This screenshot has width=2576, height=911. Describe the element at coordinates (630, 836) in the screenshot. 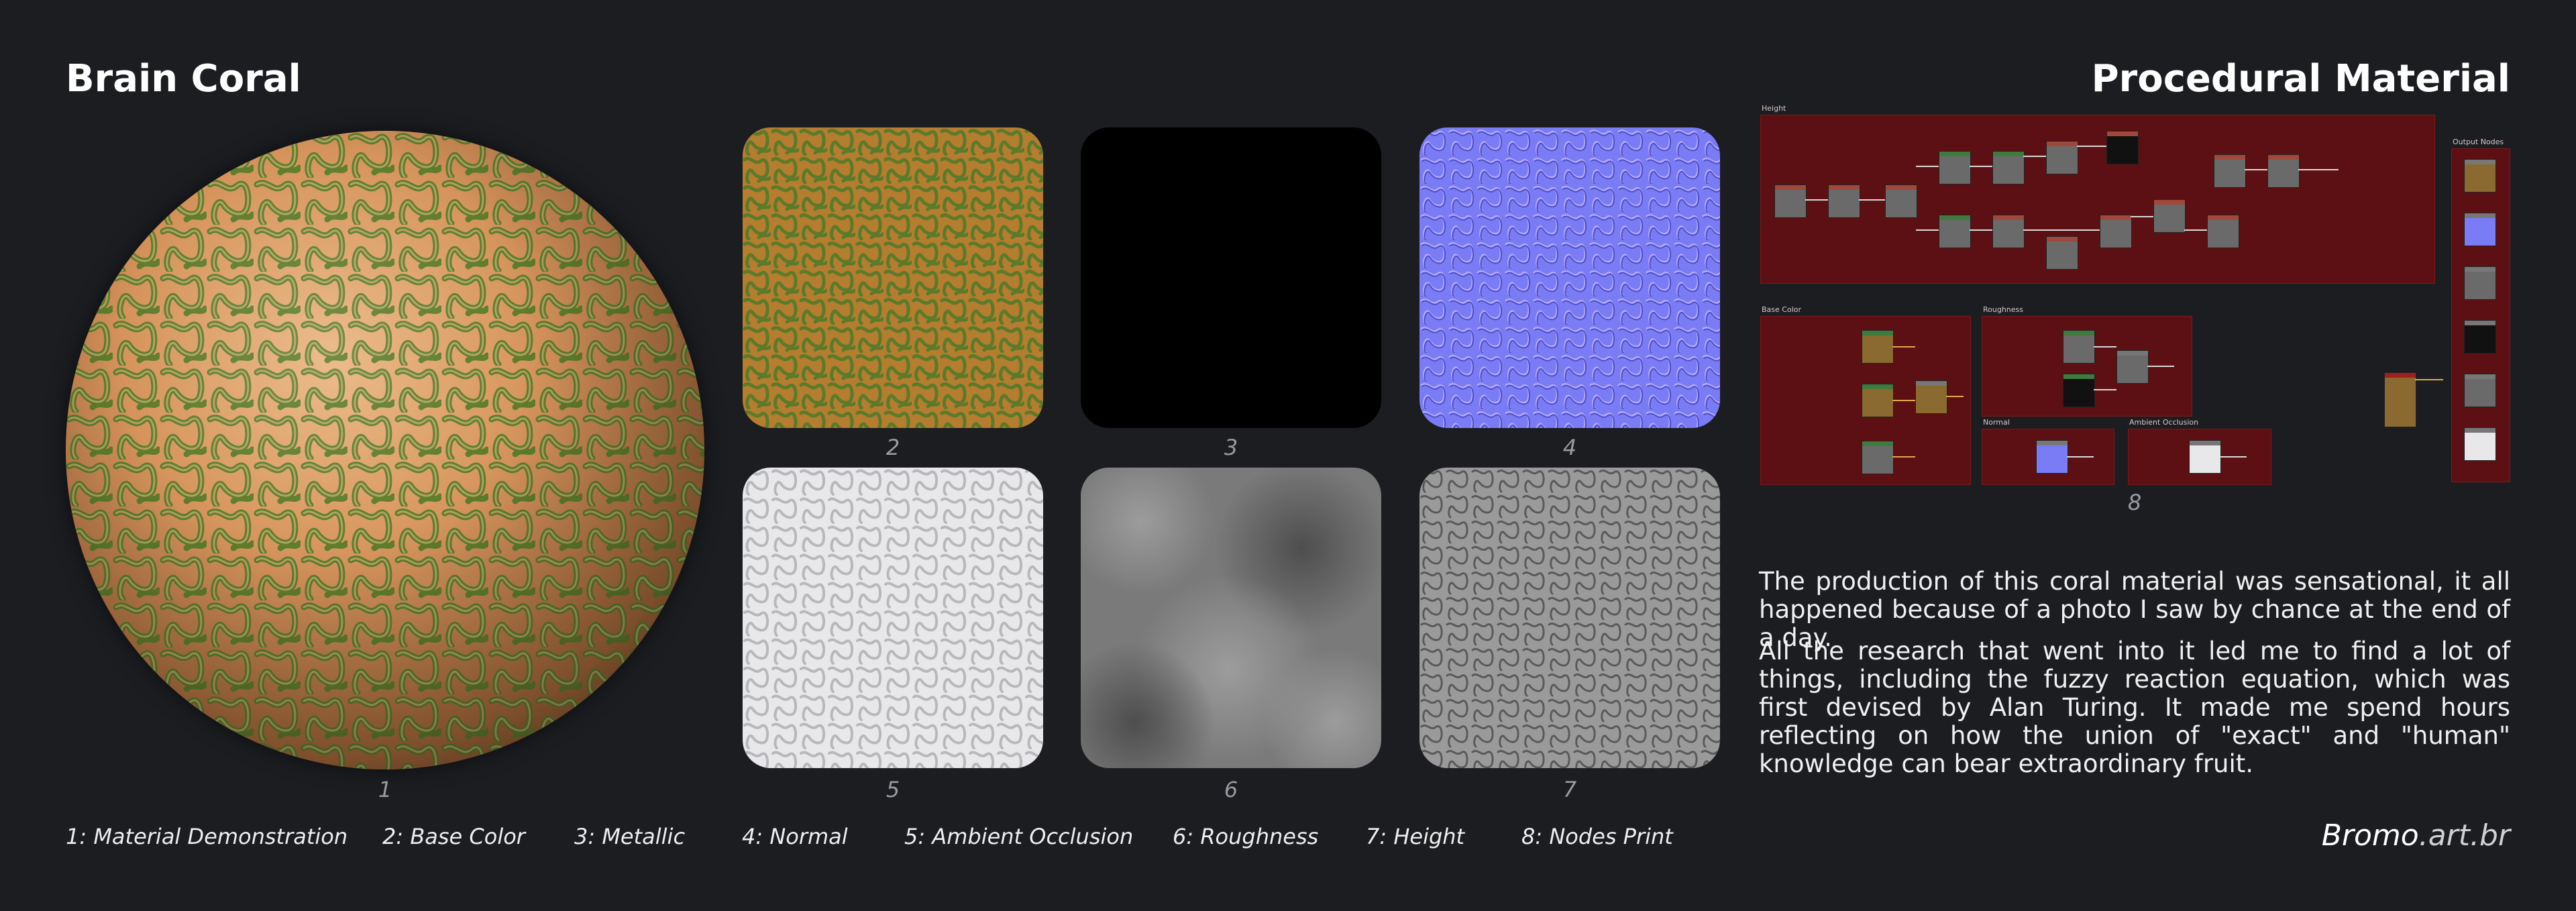

I see `caption-metallic: 3: Metallic` at that location.